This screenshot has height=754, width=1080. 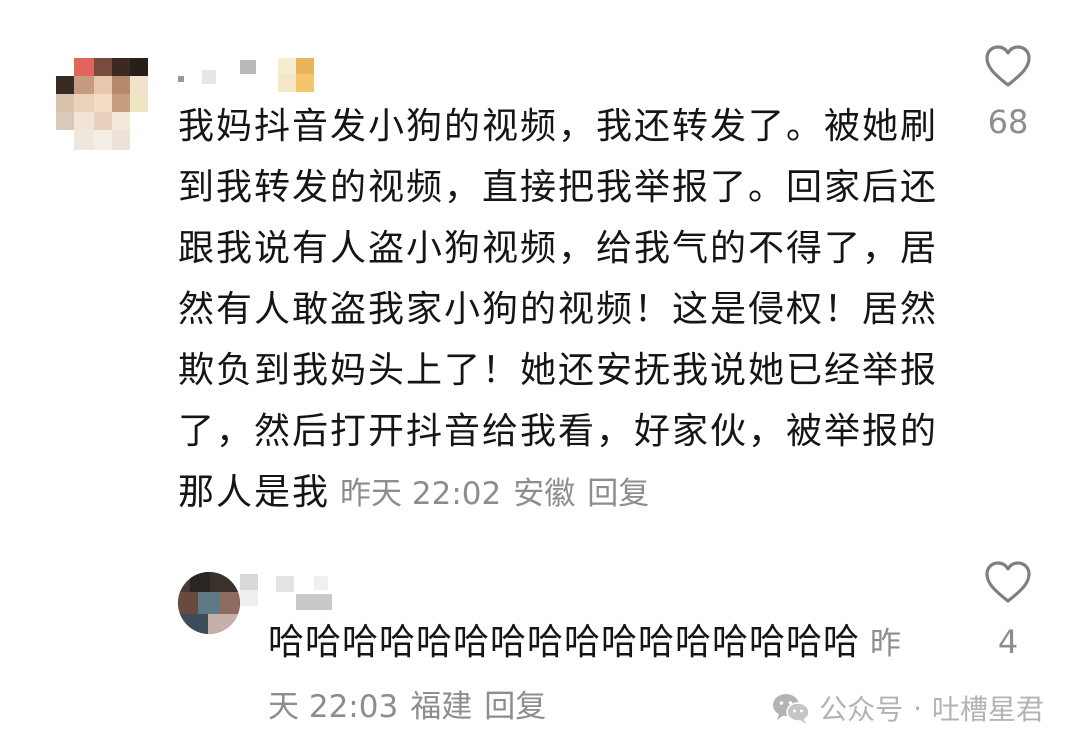 What do you see at coordinates (1008, 93) in the screenshot?
I see `like-control: 68` at bounding box center [1008, 93].